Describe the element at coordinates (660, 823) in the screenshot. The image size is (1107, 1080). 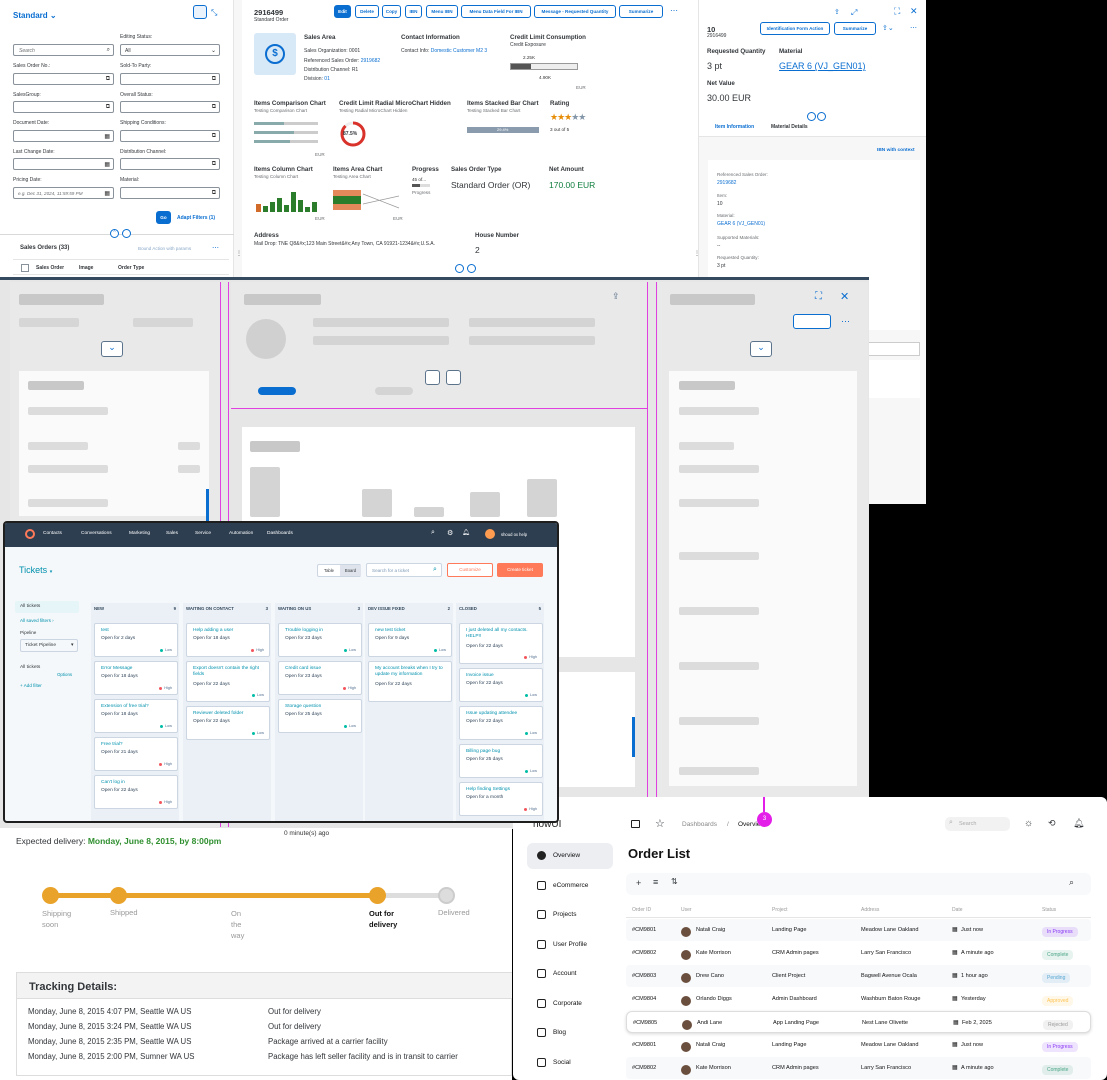
I see `star-icon: ☆` at that location.